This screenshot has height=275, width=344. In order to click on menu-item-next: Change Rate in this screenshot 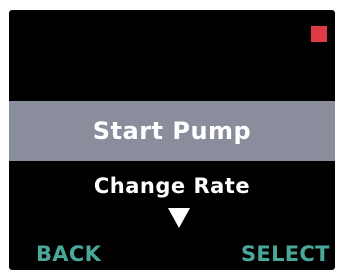, I will do `click(172, 186)`.